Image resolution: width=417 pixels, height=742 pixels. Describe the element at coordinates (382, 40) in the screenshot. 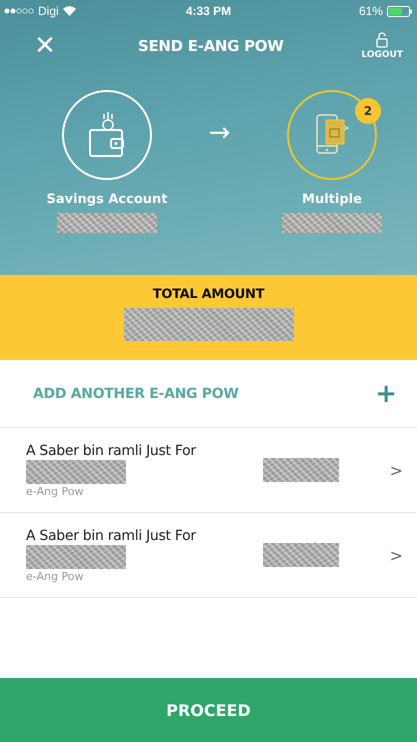

I see `lock-icon` at that location.